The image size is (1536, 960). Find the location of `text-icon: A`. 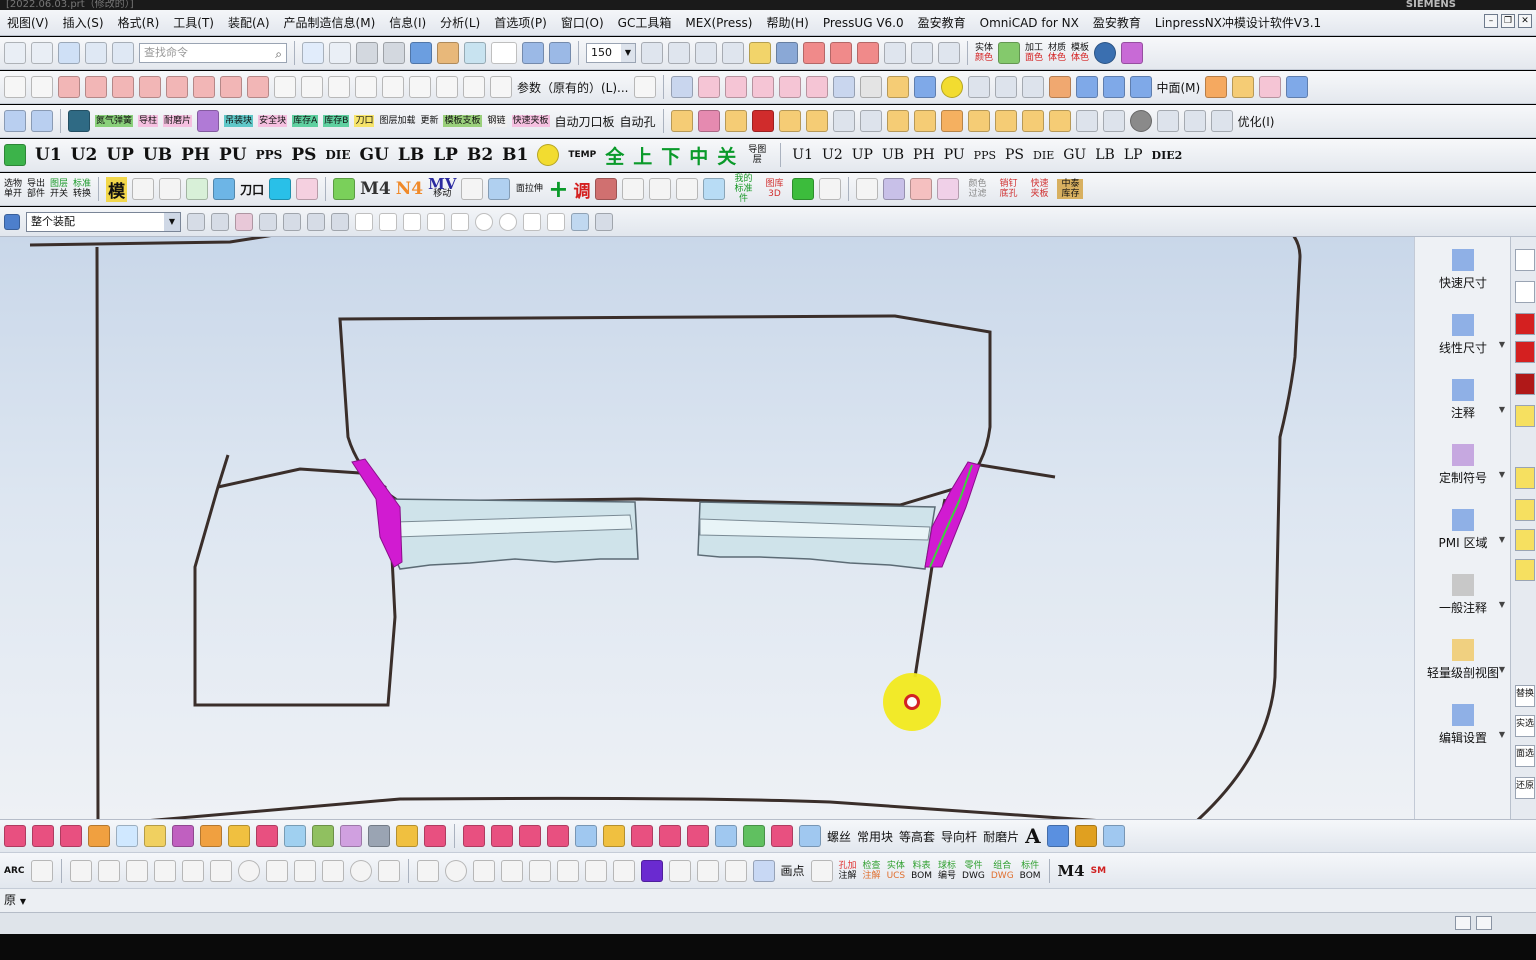

text-icon: A is located at coordinates (1033, 836).